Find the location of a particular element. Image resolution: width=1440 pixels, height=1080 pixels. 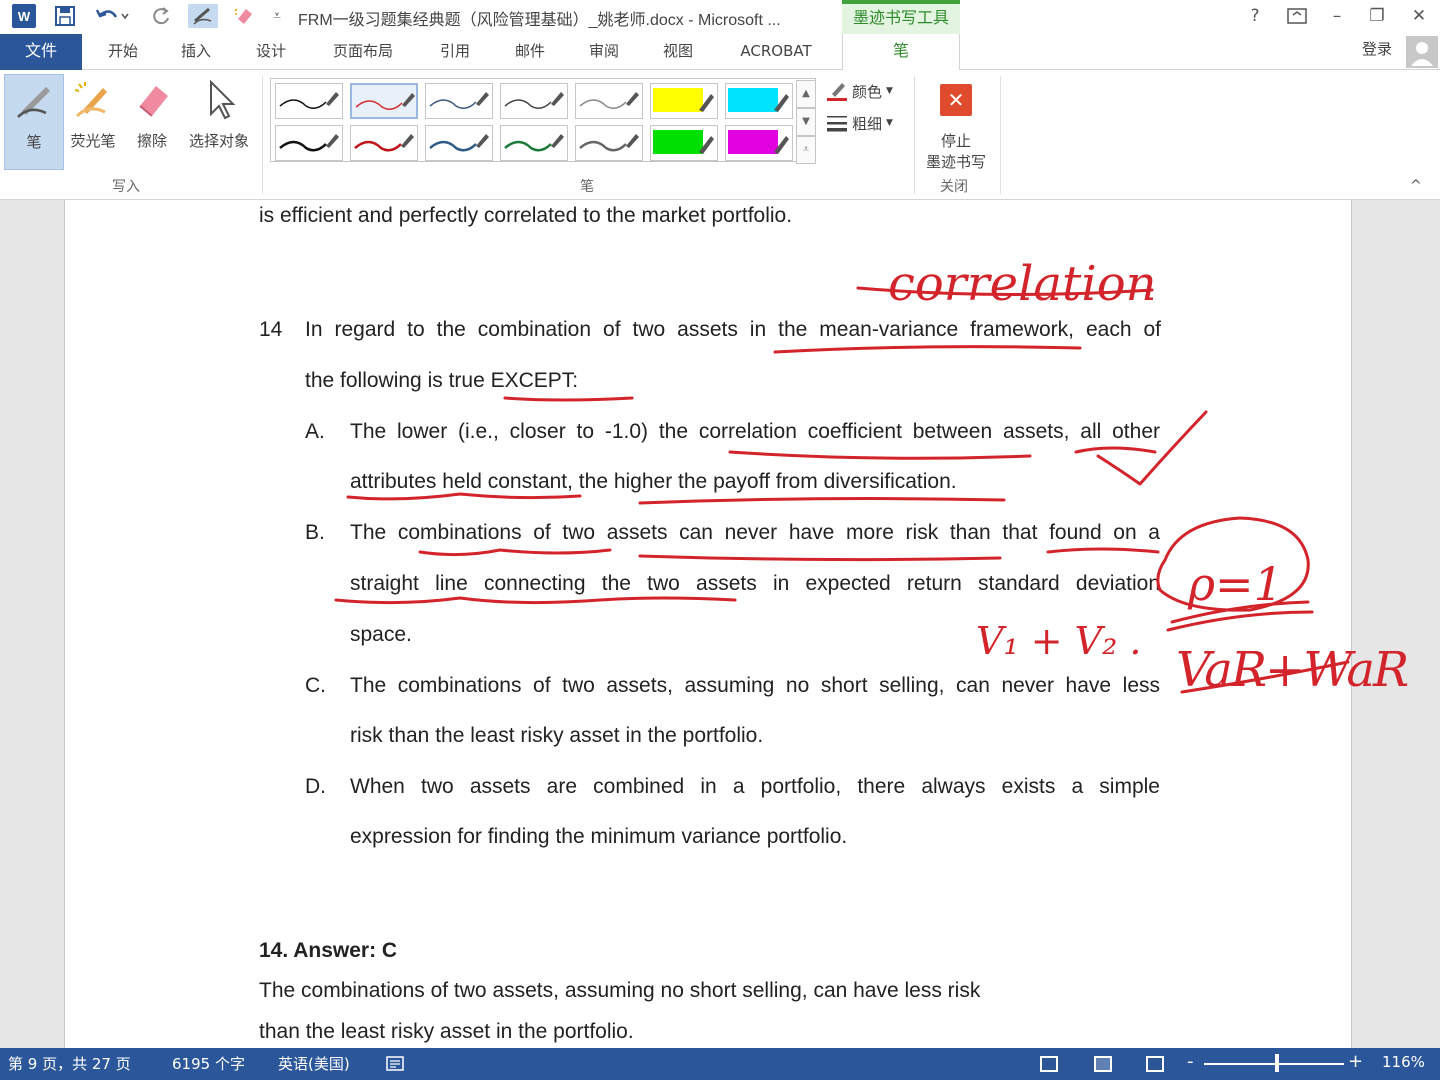

gallery-more: ⩡ is located at coordinates (806, 150).